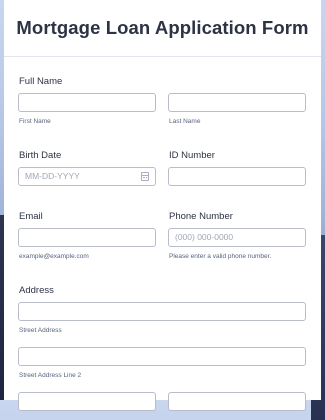 The height and width of the screenshot is (420, 325). What do you see at coordinates (87, 176) in the screenshot?
I see `birth-date-input: MM-DD-YYYY` at bounding box center [87, 176].